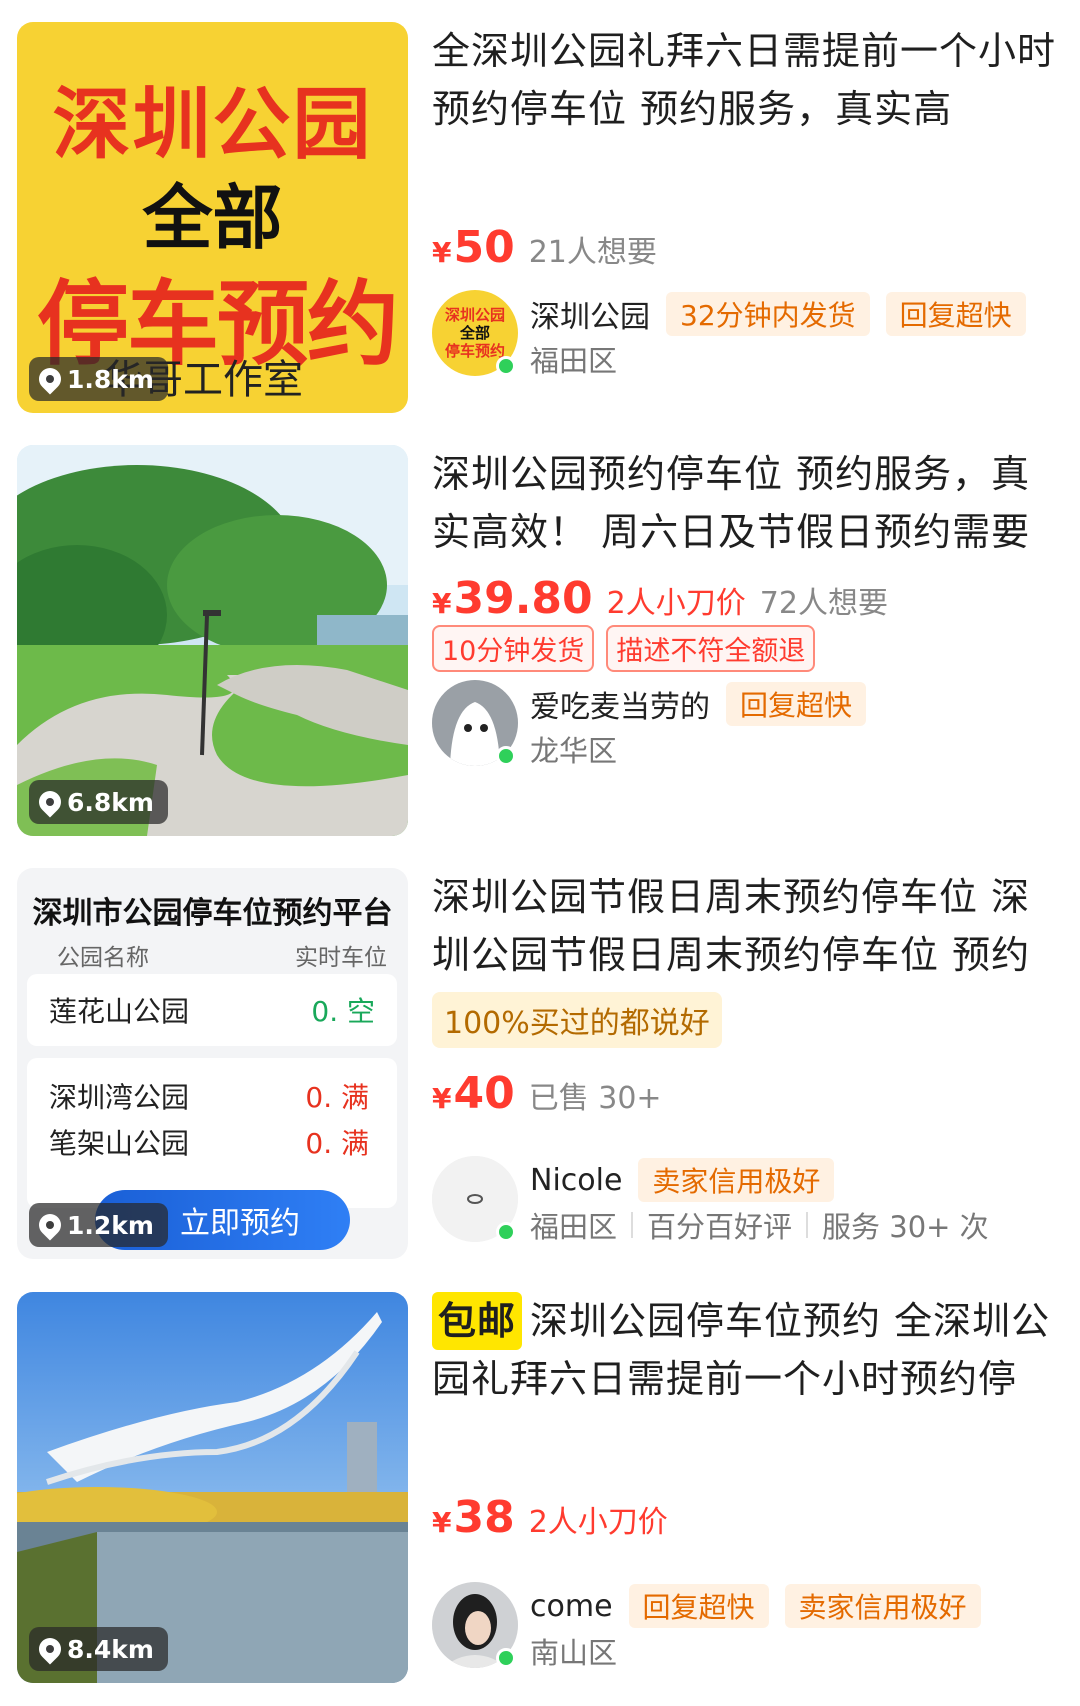  Describe the element at coordinates (592, 252) in the screenshot. I see `want-count: 21人想要` at that location.